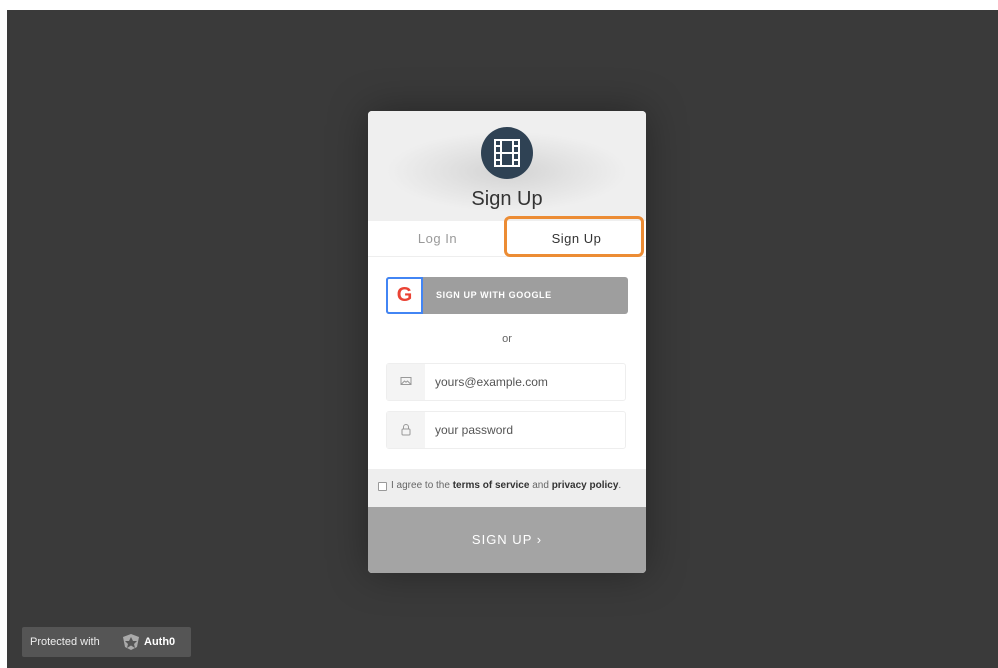 The width and height of the screenshot is (998, 668). What do you see at coordinates (507, 153) in the screenshot?
I see `film-icon` at bounding box center [507, 153].